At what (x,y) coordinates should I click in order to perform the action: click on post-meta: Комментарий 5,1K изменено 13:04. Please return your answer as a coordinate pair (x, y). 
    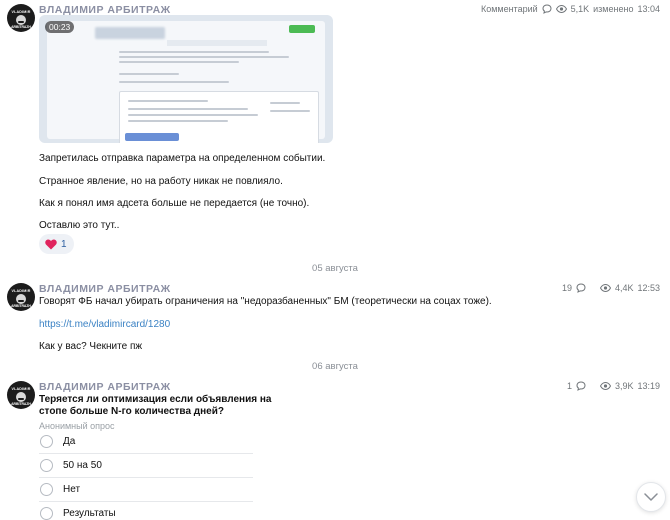
    Looking at the image, I should click on (570, 9).